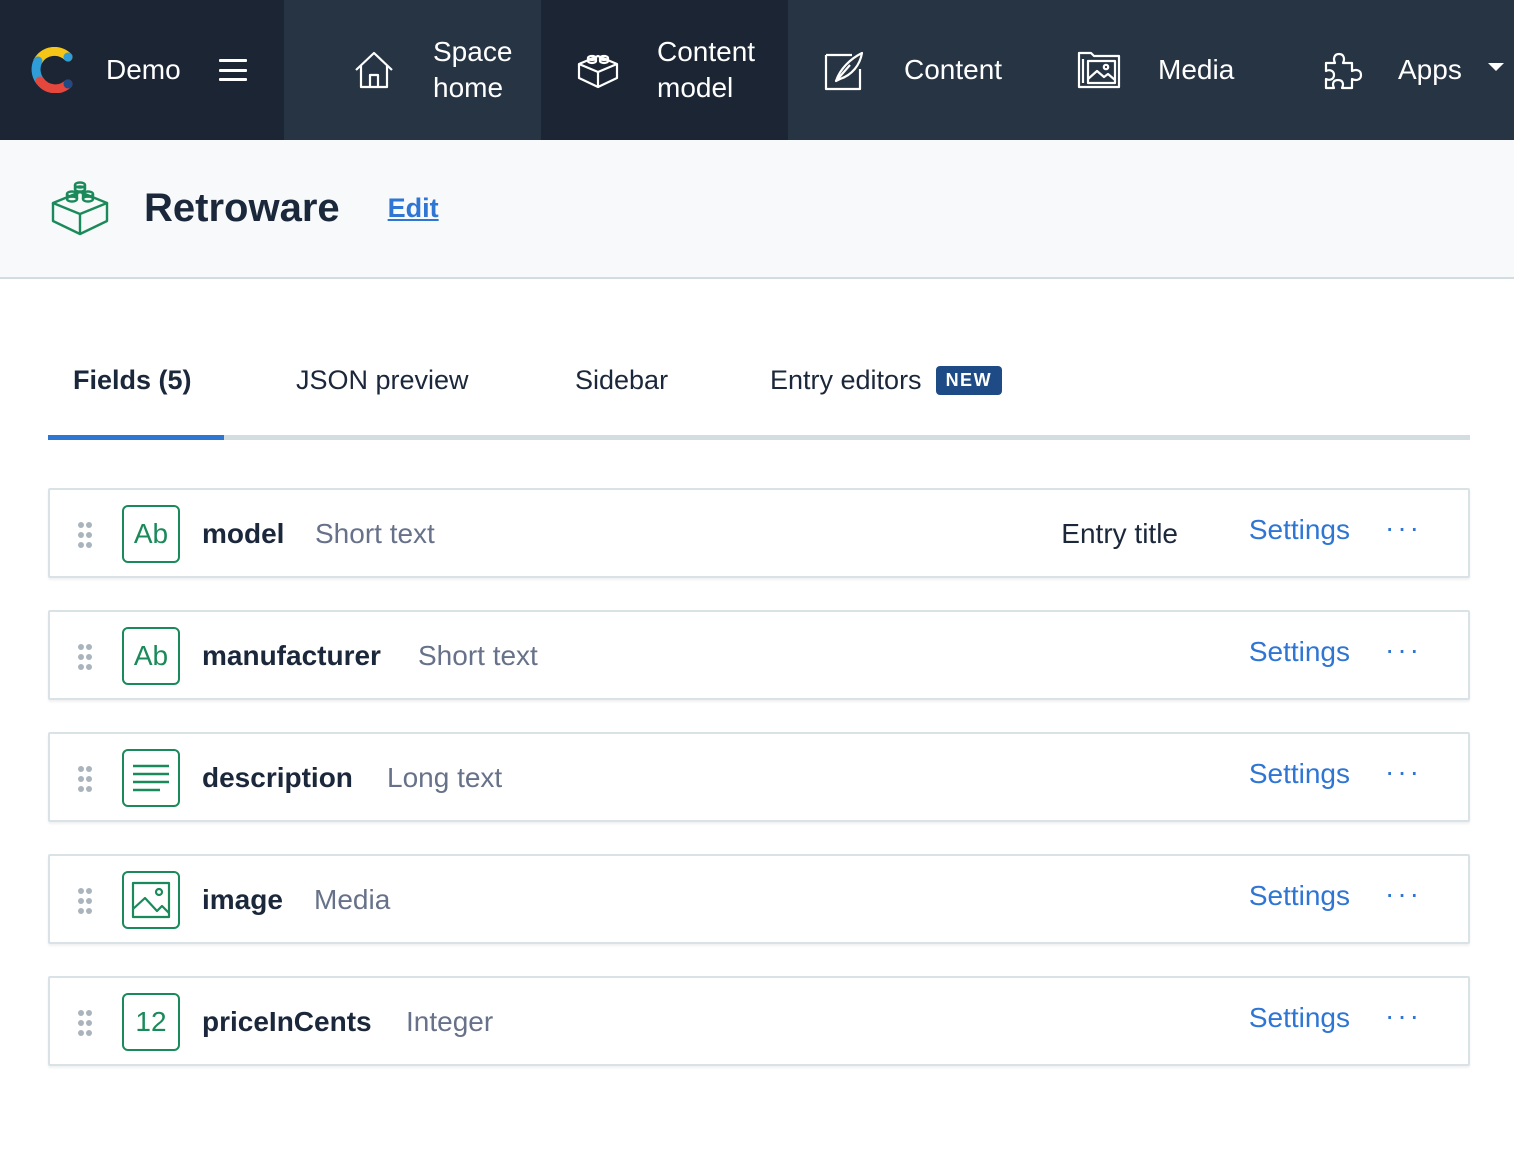 Image resolution: width=1514 pixels, height=1155 pixels. What do you see at coordinates (136, 437) in the screenshot?
I see `active-tab-indicator` at bounding box center [136, 437].